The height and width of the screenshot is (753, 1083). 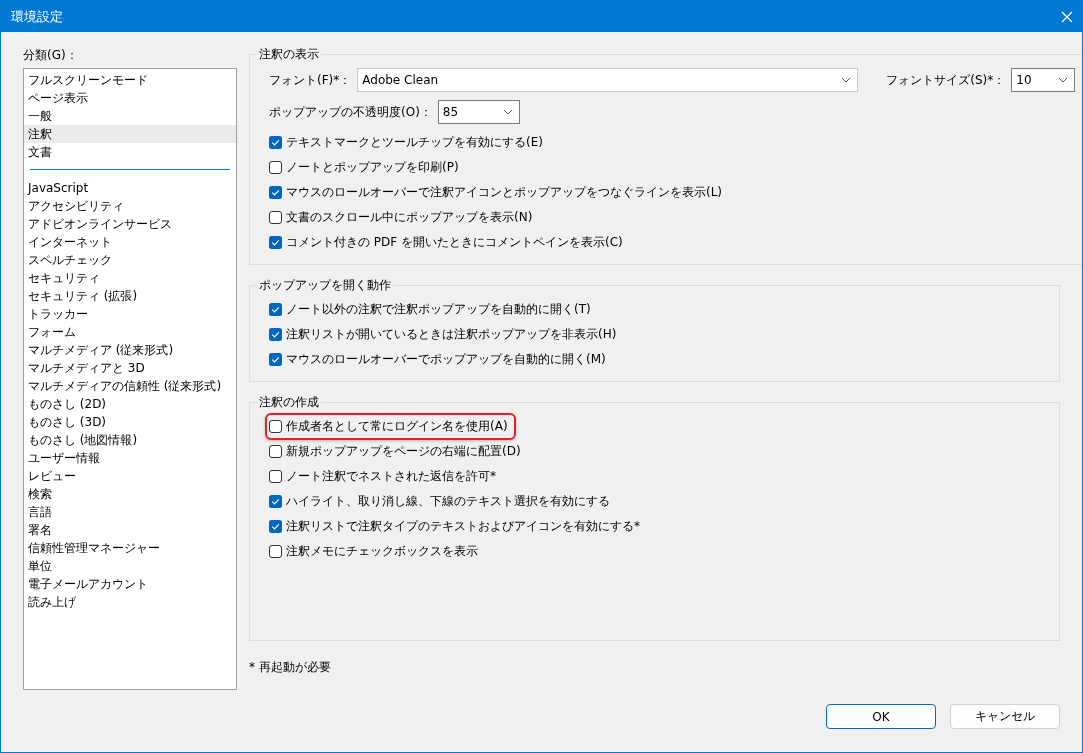 What do you see at coordinates (448, 501) in the screenshot?
I see `checkbox-label: ハイライト、取り消し線、下線のテキスト選択を有効にする` at bounding box center [448, 501].